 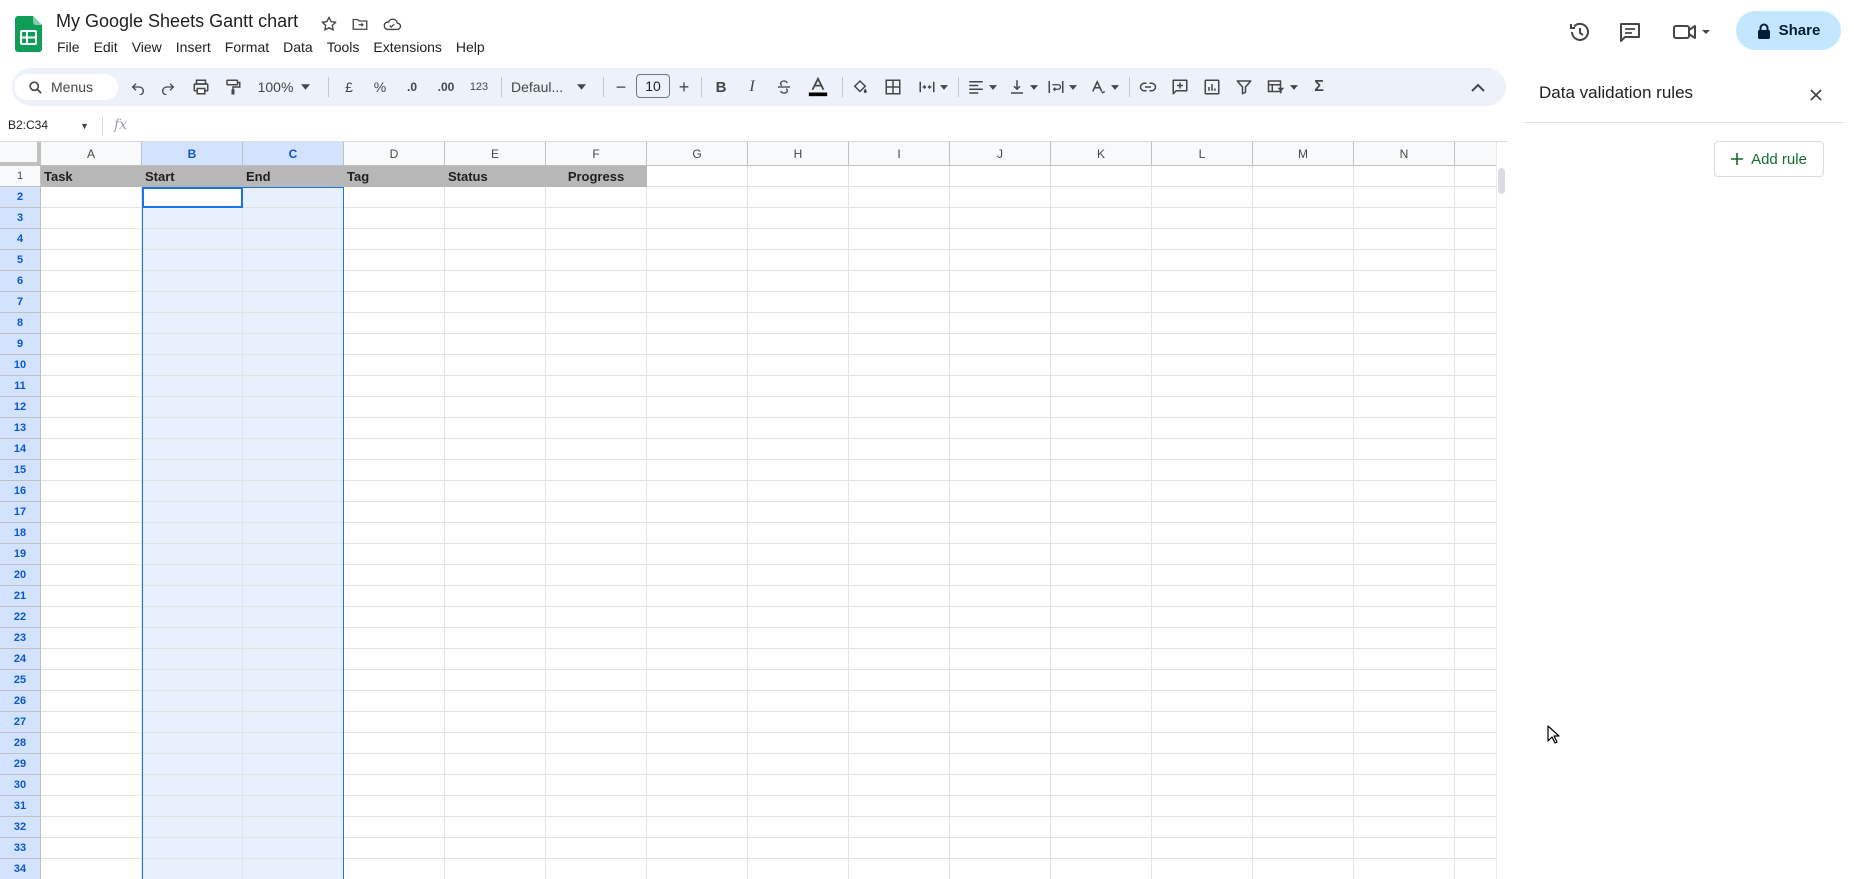 I want to click on row-header-18: 18, so click(x=20, y=533).